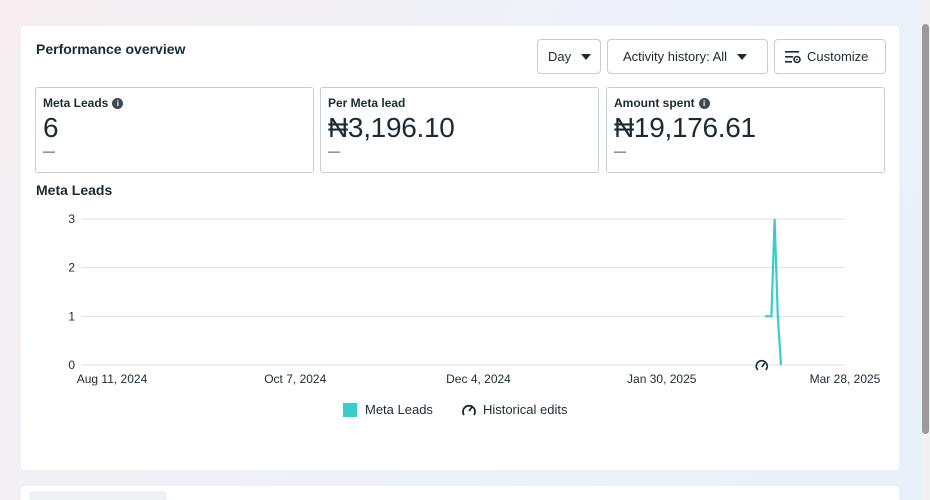  What do you see at coordinates (478, 379) in the screenshot?
I see `x-tick-label: Dec 4, 2024` at bounding box center [478, 379].